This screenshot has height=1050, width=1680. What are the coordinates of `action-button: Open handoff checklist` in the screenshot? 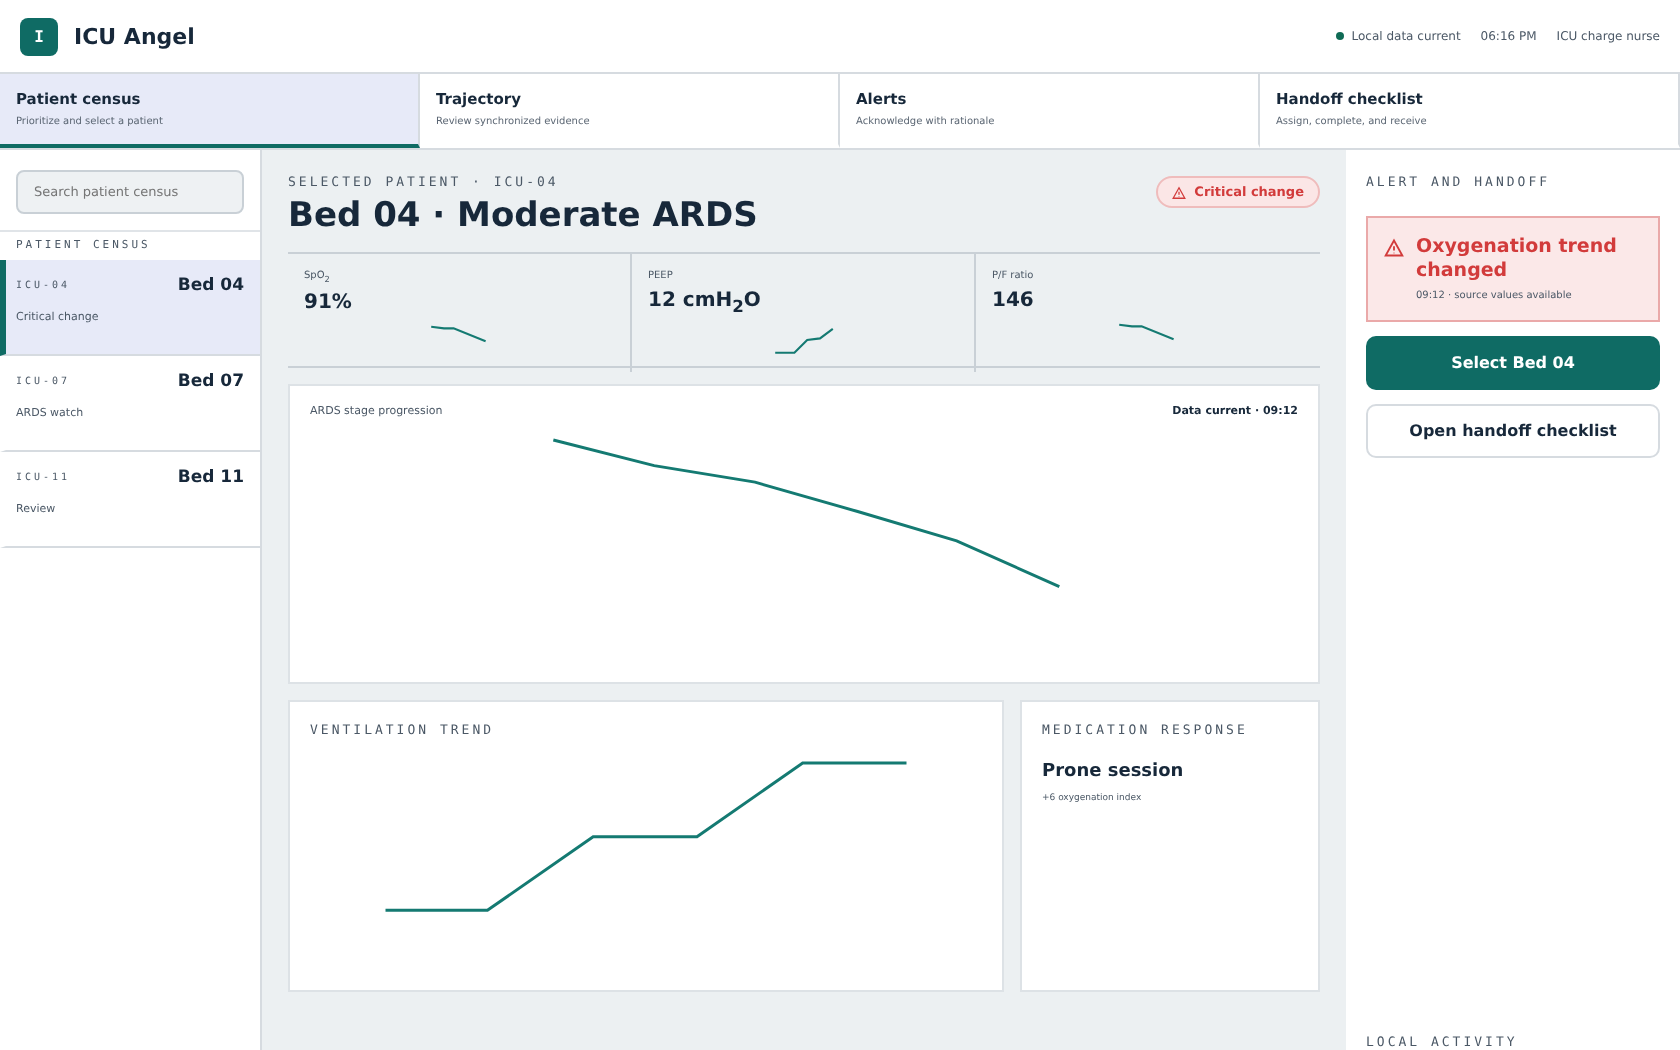 It's located at (1513, 430).